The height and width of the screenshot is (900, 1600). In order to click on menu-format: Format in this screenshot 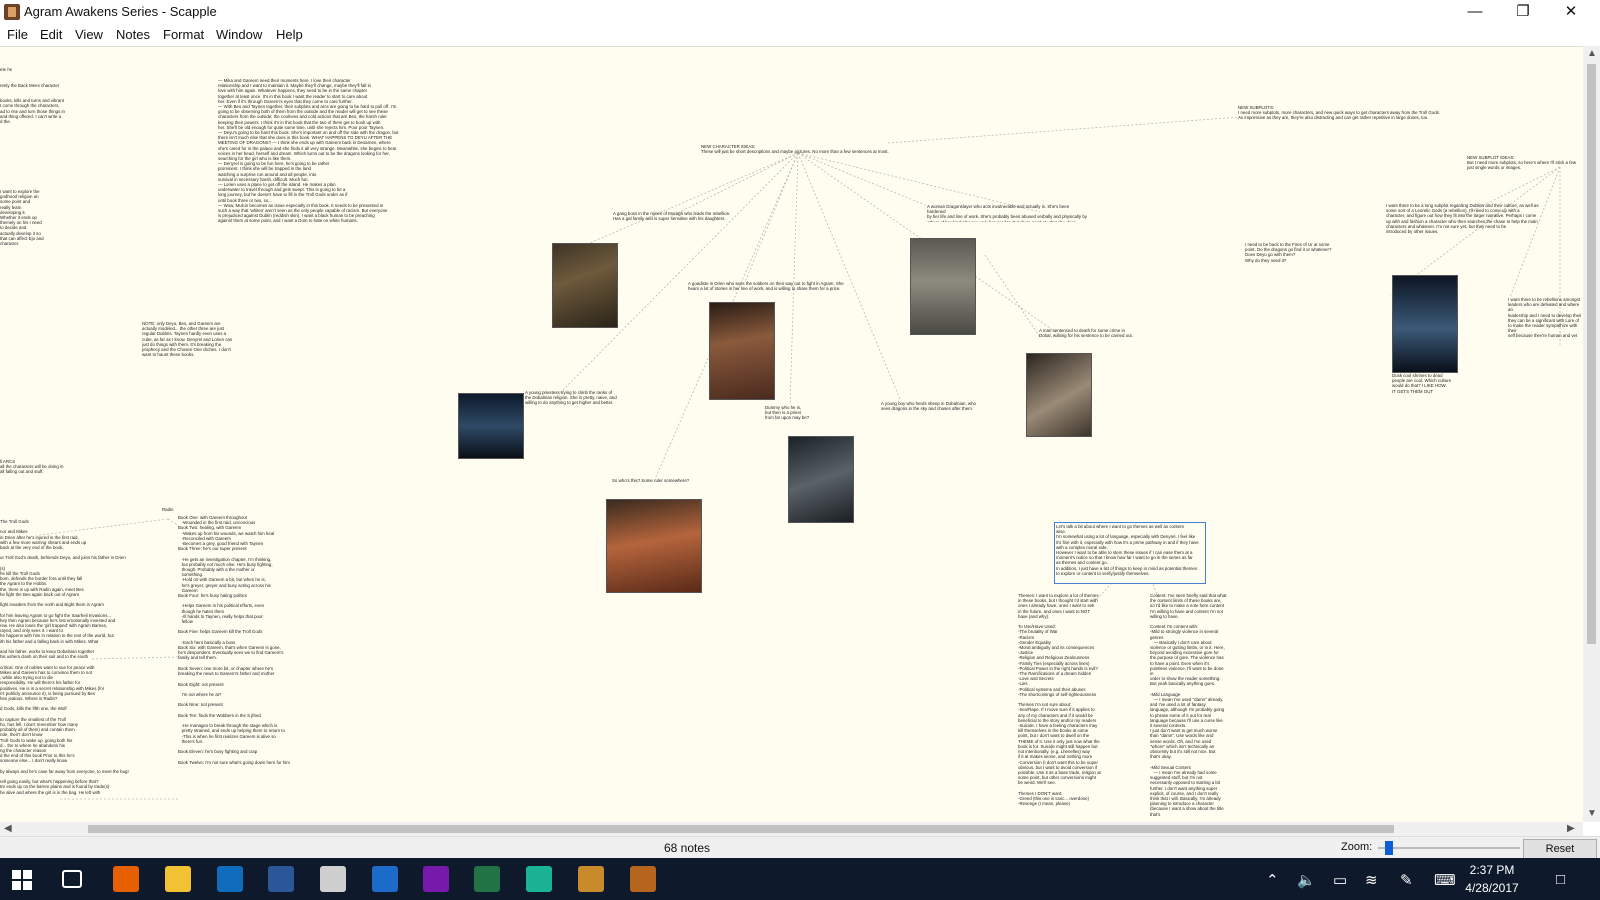, I will do `click(183, 34)`.